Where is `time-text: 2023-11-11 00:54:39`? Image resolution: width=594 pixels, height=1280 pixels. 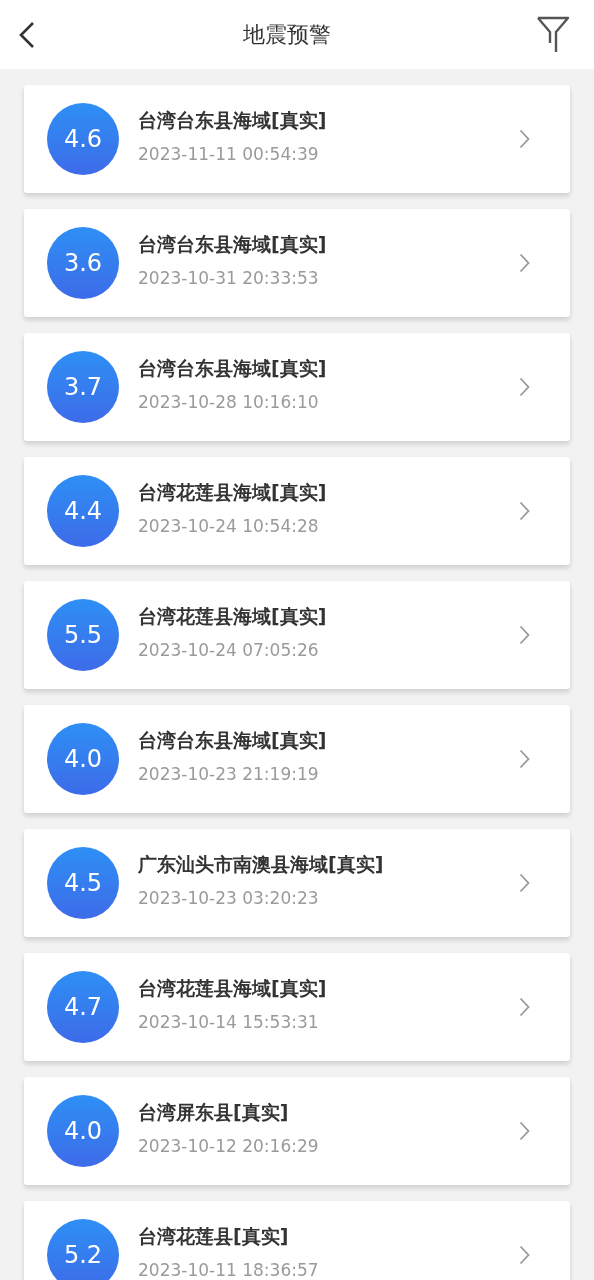 time-text: 2023-11-11 00:54:39 is located at coordinates (229, 154).